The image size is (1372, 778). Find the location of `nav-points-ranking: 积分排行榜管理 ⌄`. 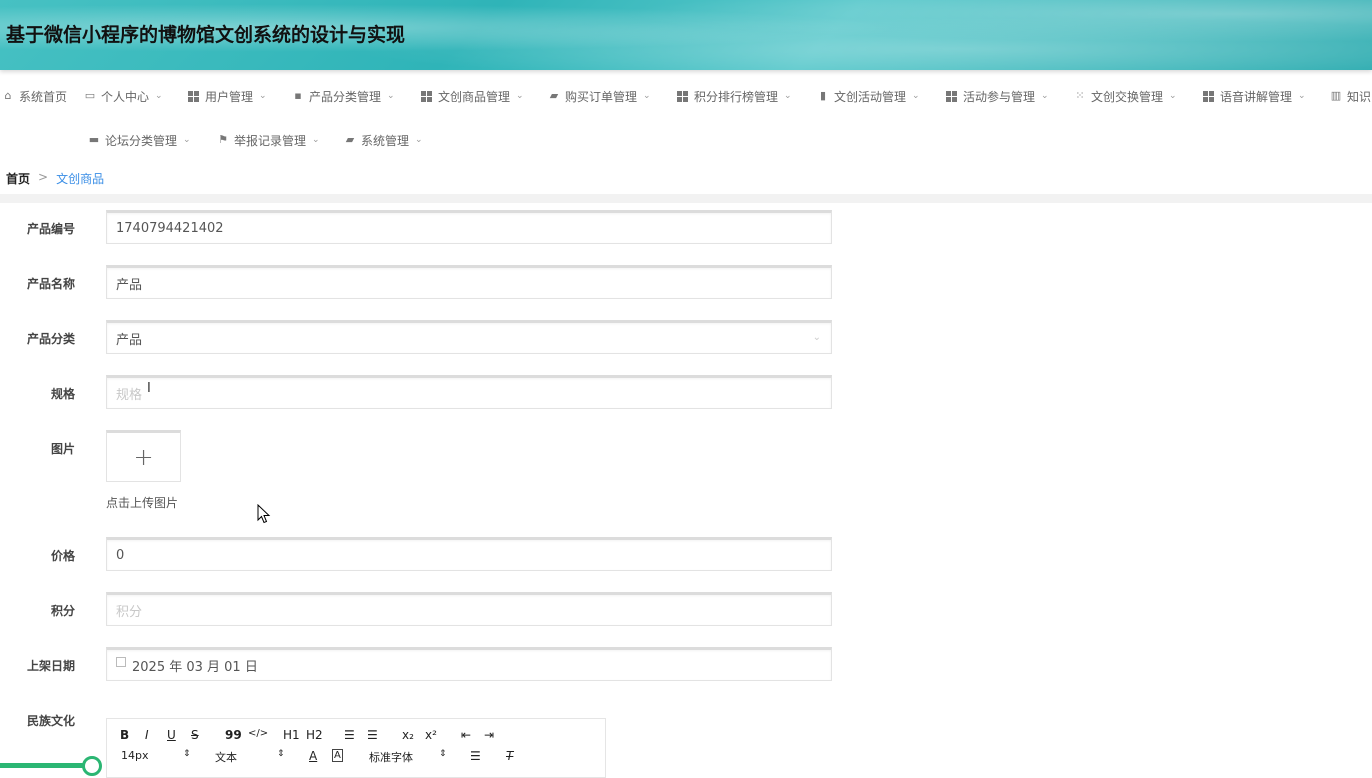

nav-points-ranking: 积分排行榜管理 ⌄ is located at coordinates (734, 96).